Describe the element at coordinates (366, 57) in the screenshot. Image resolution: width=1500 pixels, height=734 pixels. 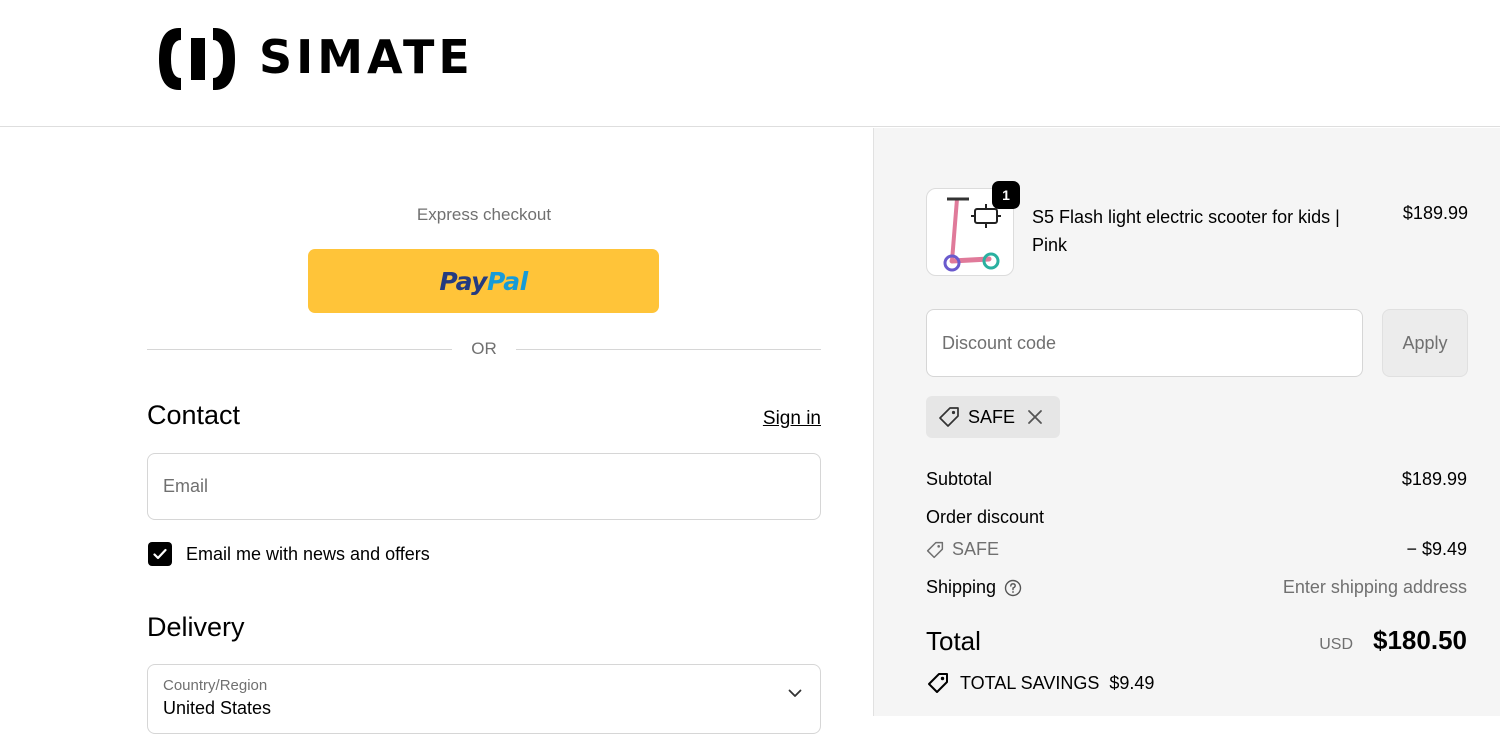
I see `logo-wordmark: SIMATE` at that location.